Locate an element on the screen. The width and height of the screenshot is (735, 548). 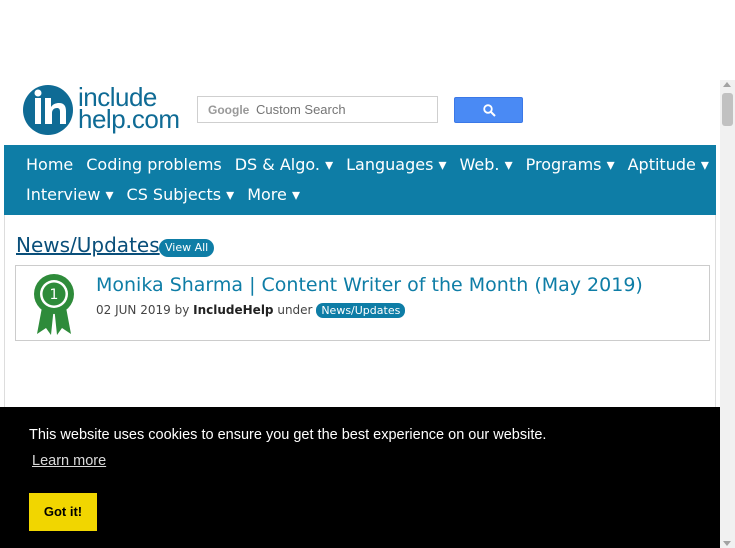
nav-item-languages: Languages ▾ is located at coordinates (395, 165).